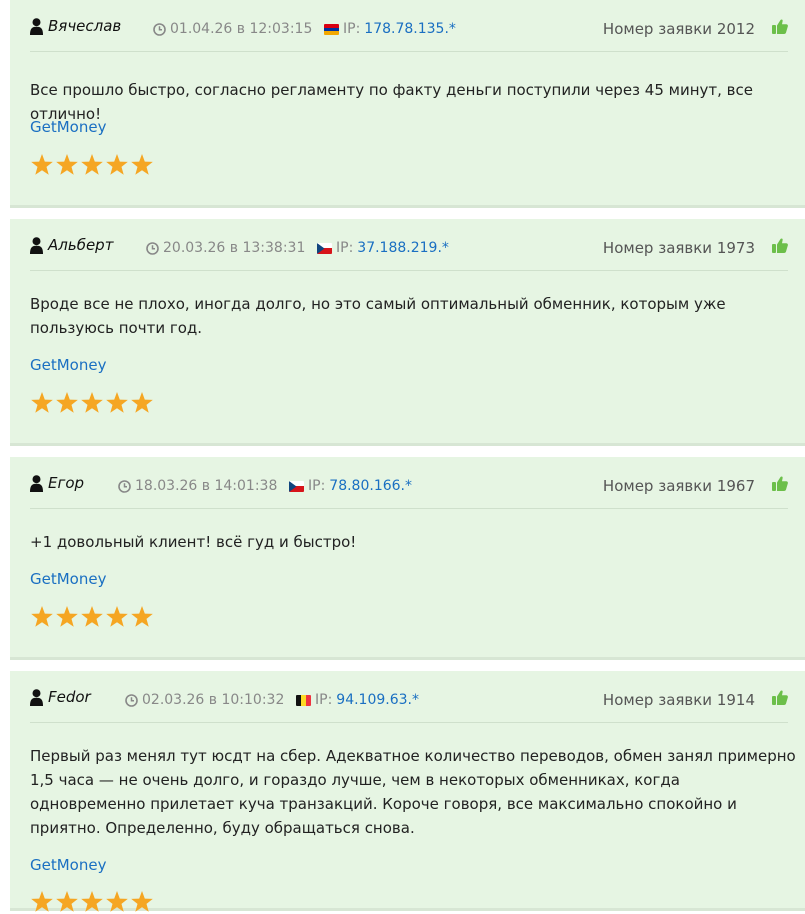 This screenshot has height=914, width=805. Describe the element at coordinates (678, 248) in the screenshot. I see `order-number: Номер заявки 1973` at that location.